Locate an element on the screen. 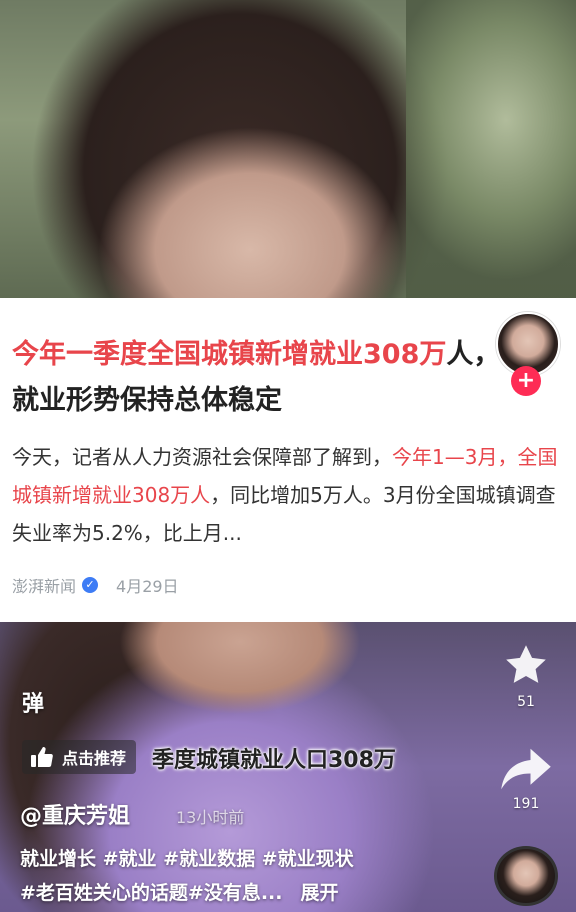 The width and height of the screenshot is (576, 912). post-time: 13小时前 is located at coordinates (210, 817).